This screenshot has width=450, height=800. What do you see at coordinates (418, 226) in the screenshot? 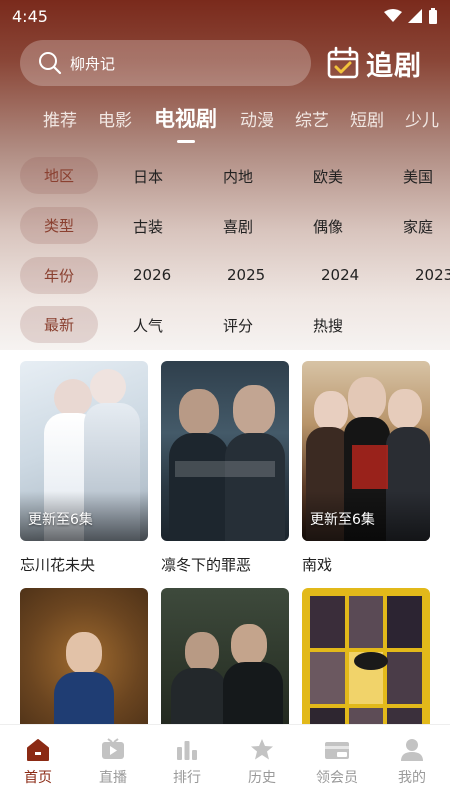
I see `filter-option: 家庭` at bounding box center [418, 226].